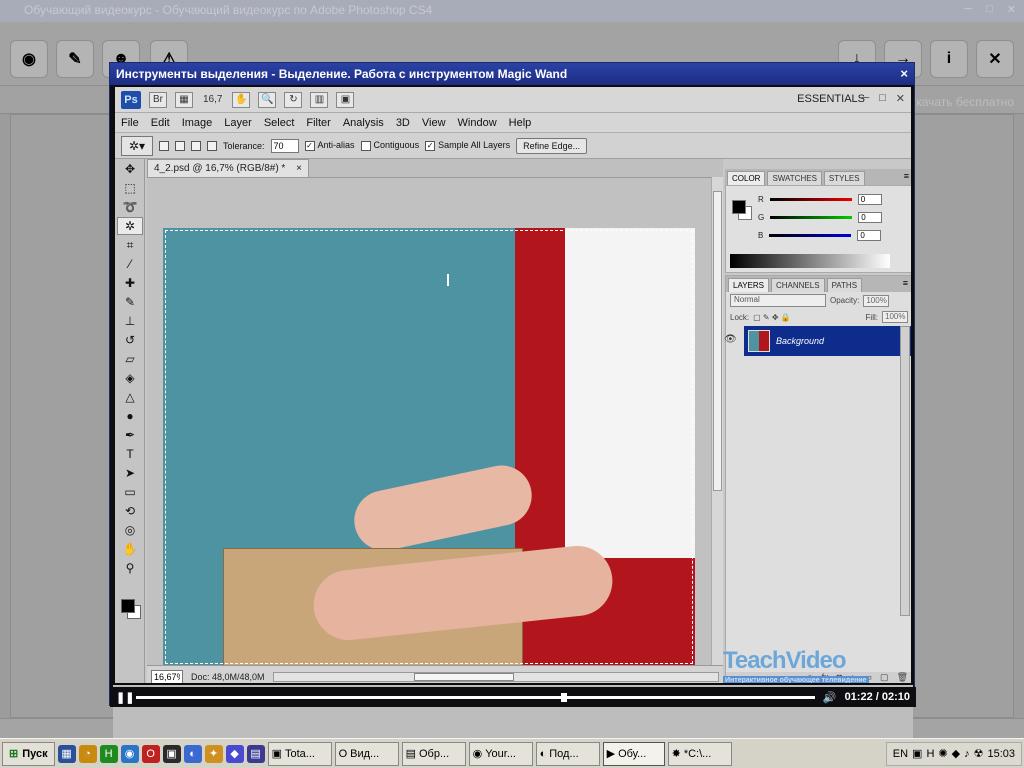 This screenshot has height=768, width=1024. Describe the element at coordinates (130, 359) in the screenshot. I see `eraser-tool-icon: ▱` at that location.